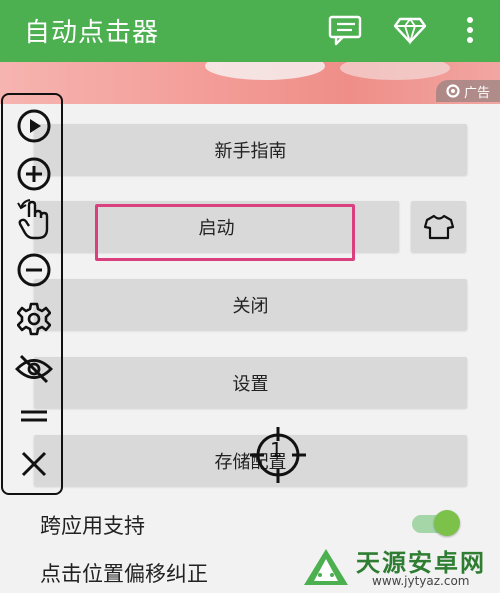  What do you see at coordinates (346, 30) in the screenshot?
I see `chat-icon` at bounding box center [346, 30].